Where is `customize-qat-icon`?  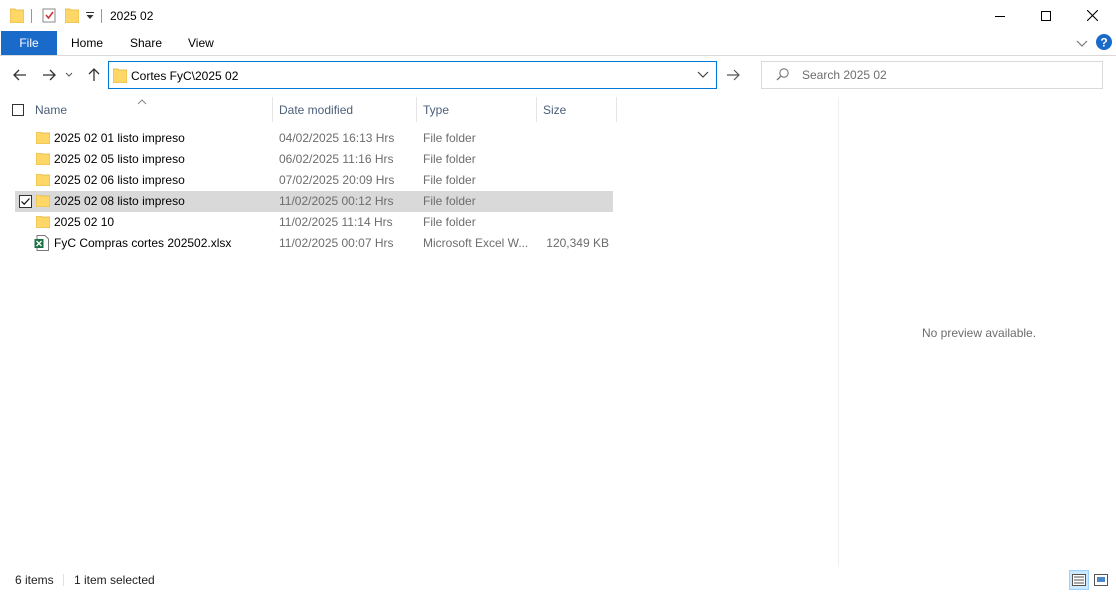 customize-qat-icon is located at coordinates (90, 15).